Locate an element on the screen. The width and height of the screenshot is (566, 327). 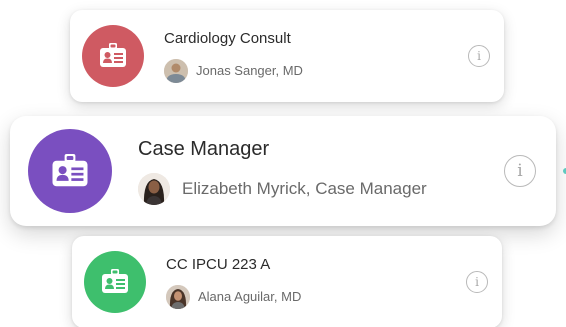
card-title: Cardiology Consult is located at coordinates (227, 38).